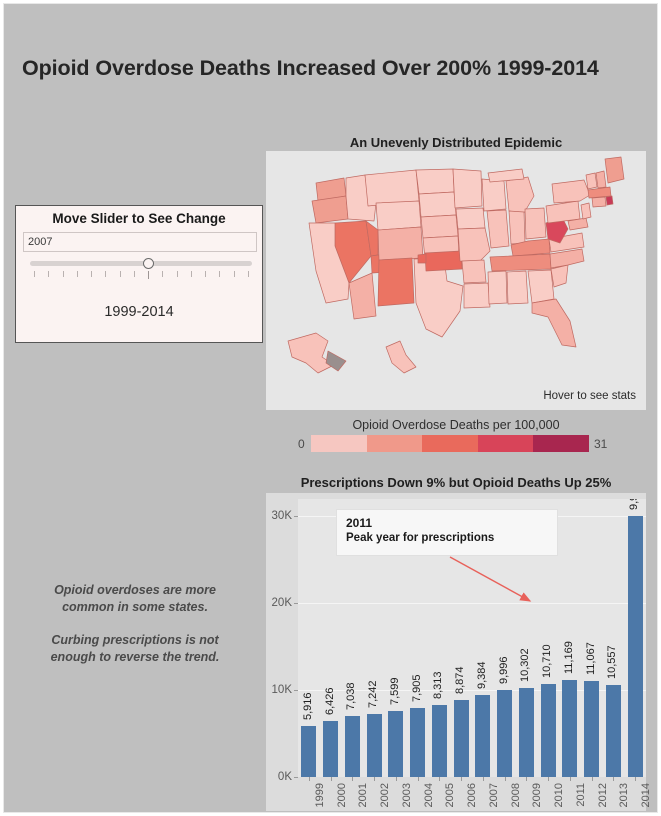 Image resolution: width=661 pixels, height=816 pixels. What do you see at coordinates (614, 170) in the screenshot?
I see `state-ME` at bounding box center [614, 170].